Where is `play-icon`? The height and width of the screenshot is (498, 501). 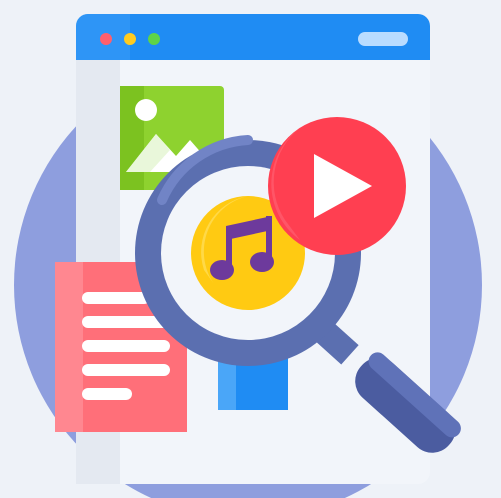
play-icon is located at coordinates (337, 186).